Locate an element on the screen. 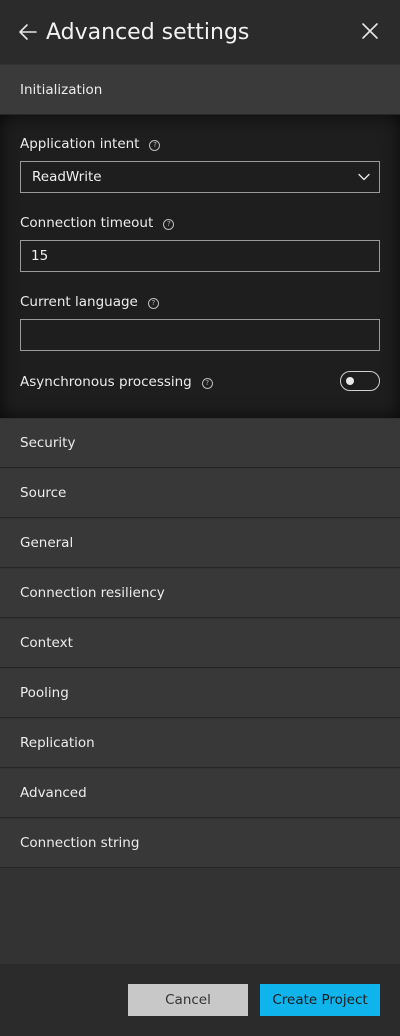  section-pooling: Pooling is located at coordinates (200, 693).